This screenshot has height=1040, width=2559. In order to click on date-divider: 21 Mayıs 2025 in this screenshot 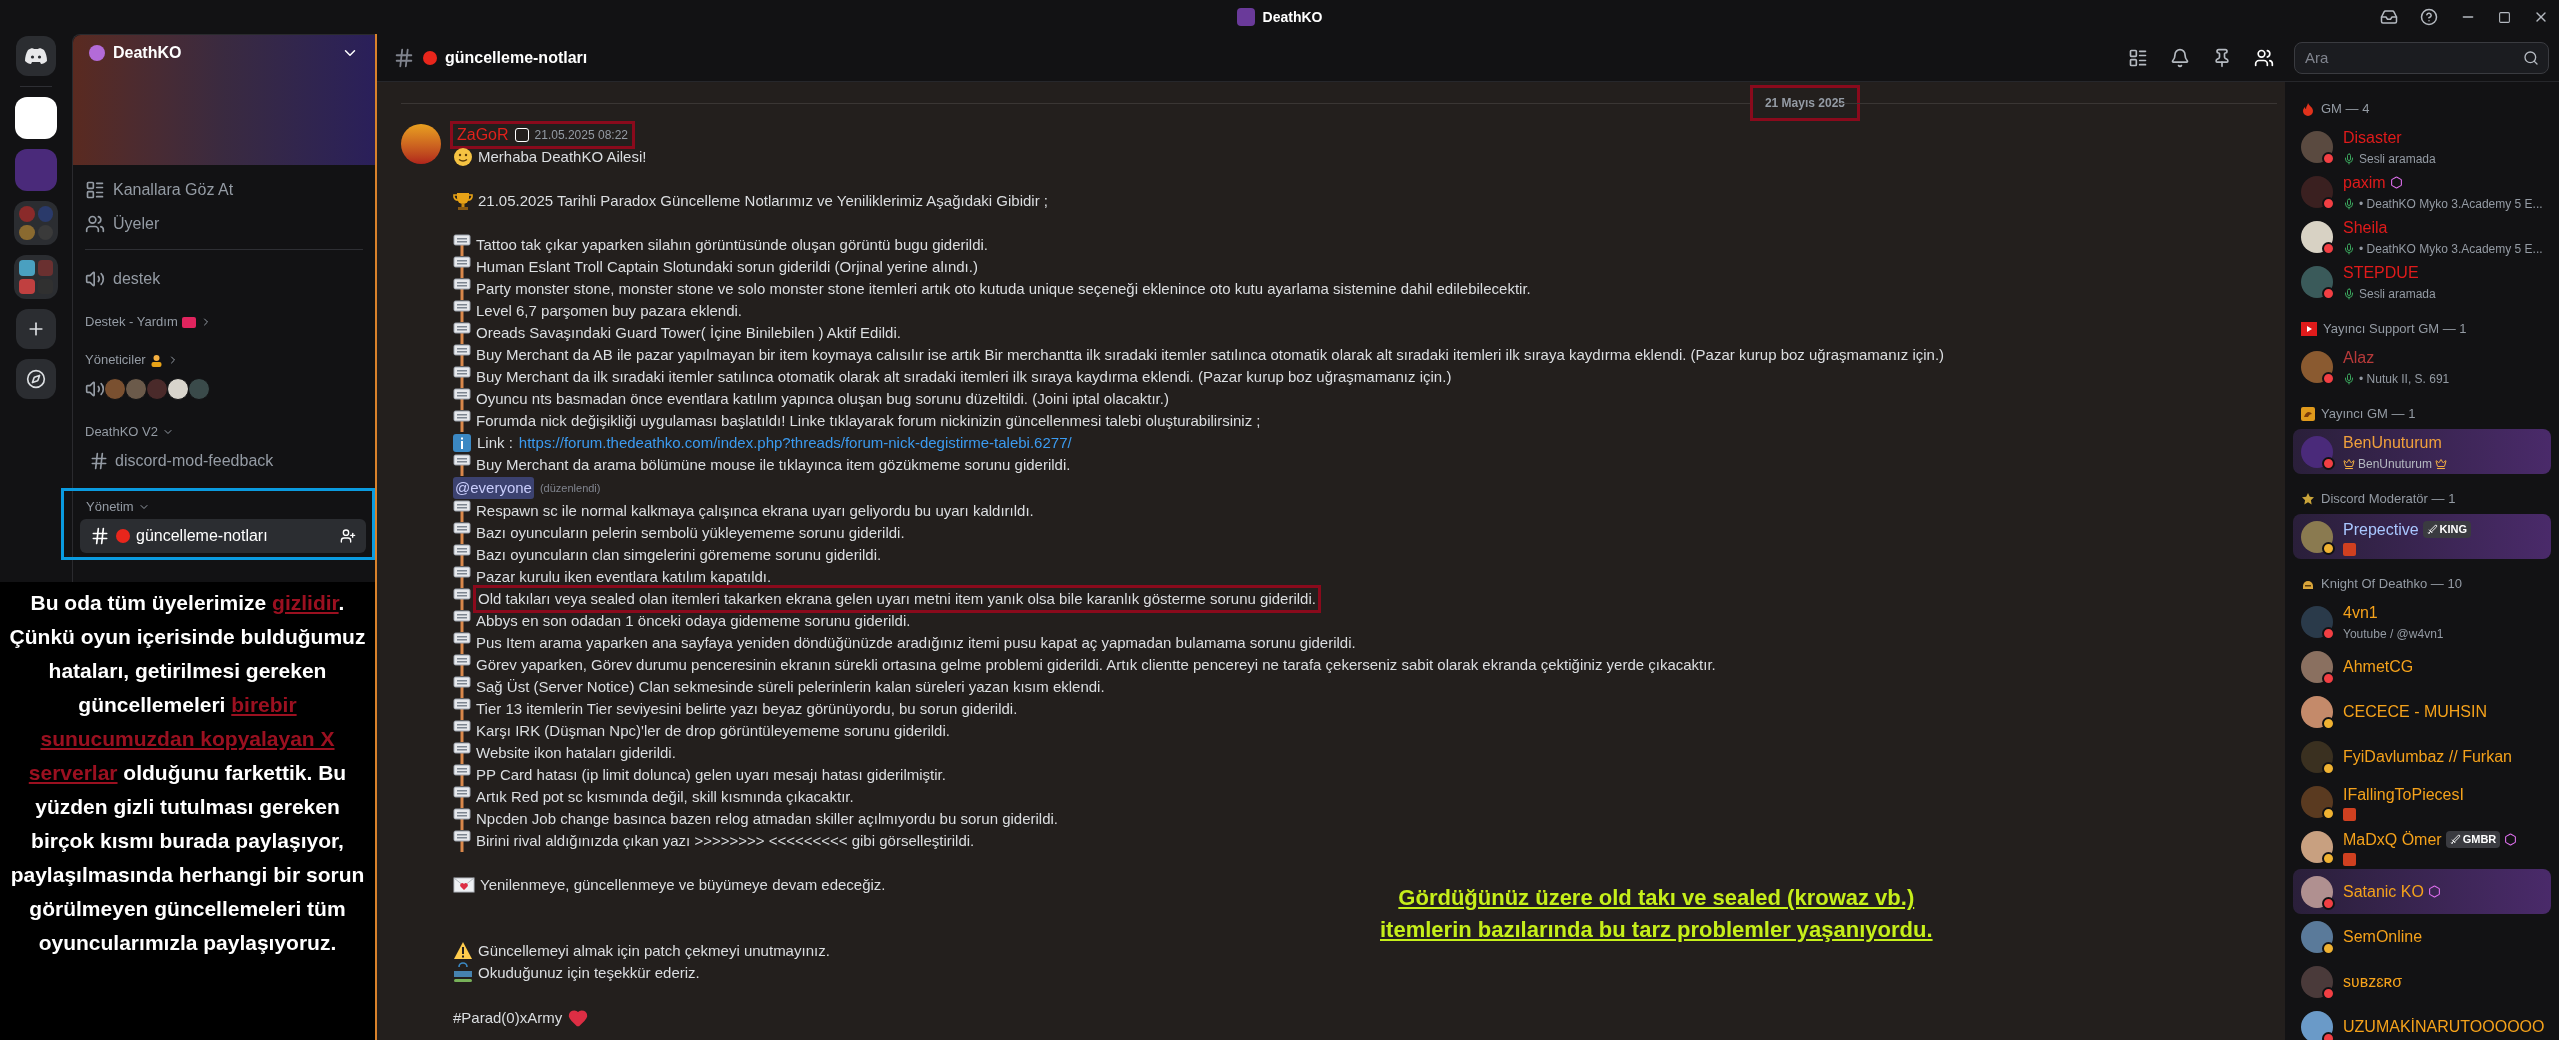, I will do `click(1804, 103)`.